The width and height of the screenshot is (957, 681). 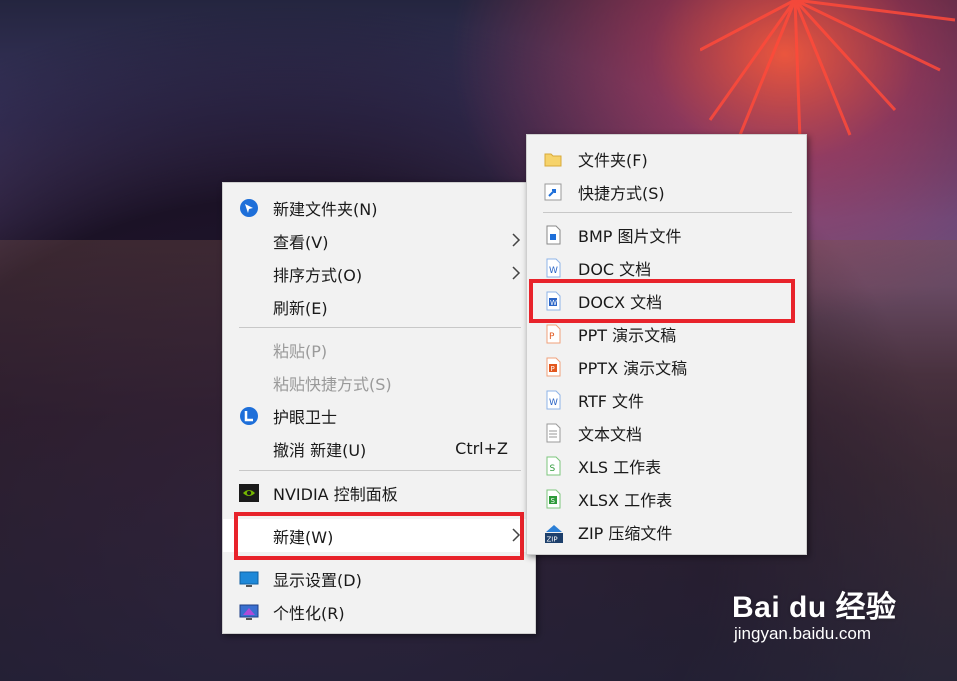 What do you see at coordinates (666, 399) in the screenshot?
I see `submenu-item-rtf: W RTF 文件` at bounding box center [666, 399].